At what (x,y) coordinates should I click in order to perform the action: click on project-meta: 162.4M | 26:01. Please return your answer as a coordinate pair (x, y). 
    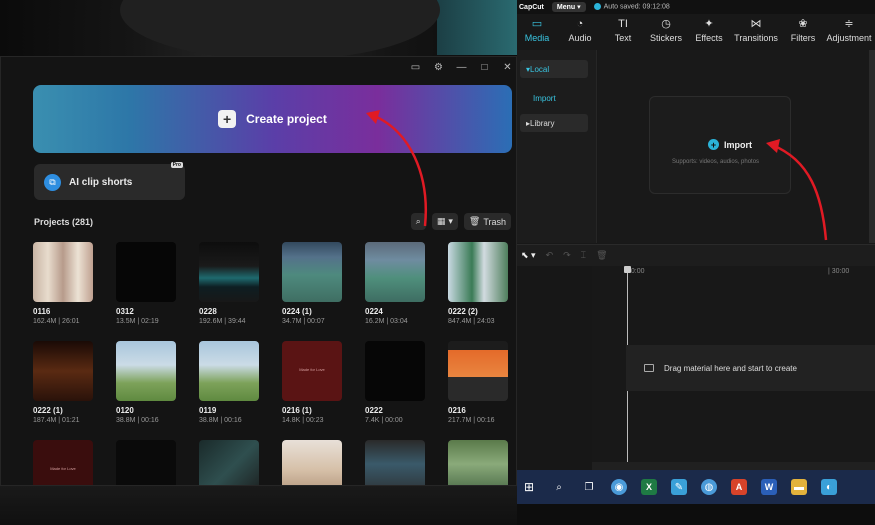
    Looking at the image, I should click on (56, 321).